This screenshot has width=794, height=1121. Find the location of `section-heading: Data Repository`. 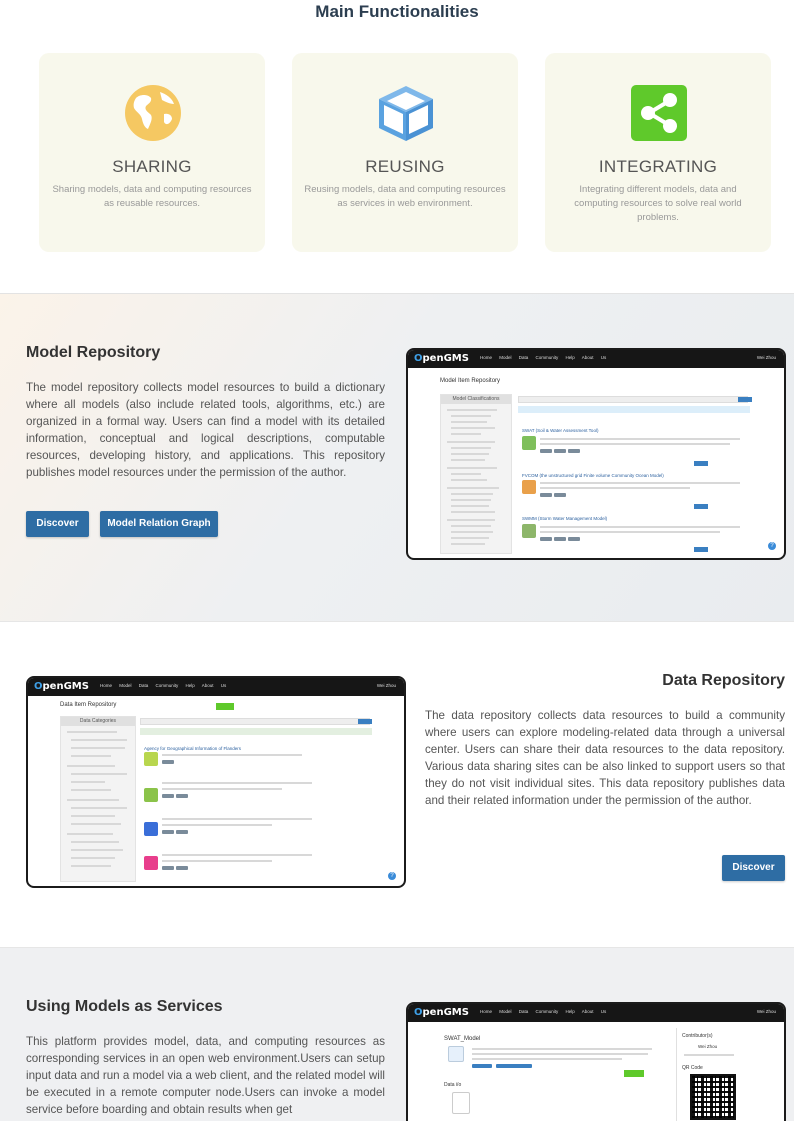

section-heading: Data Repository is located at coordinates (723, 680).